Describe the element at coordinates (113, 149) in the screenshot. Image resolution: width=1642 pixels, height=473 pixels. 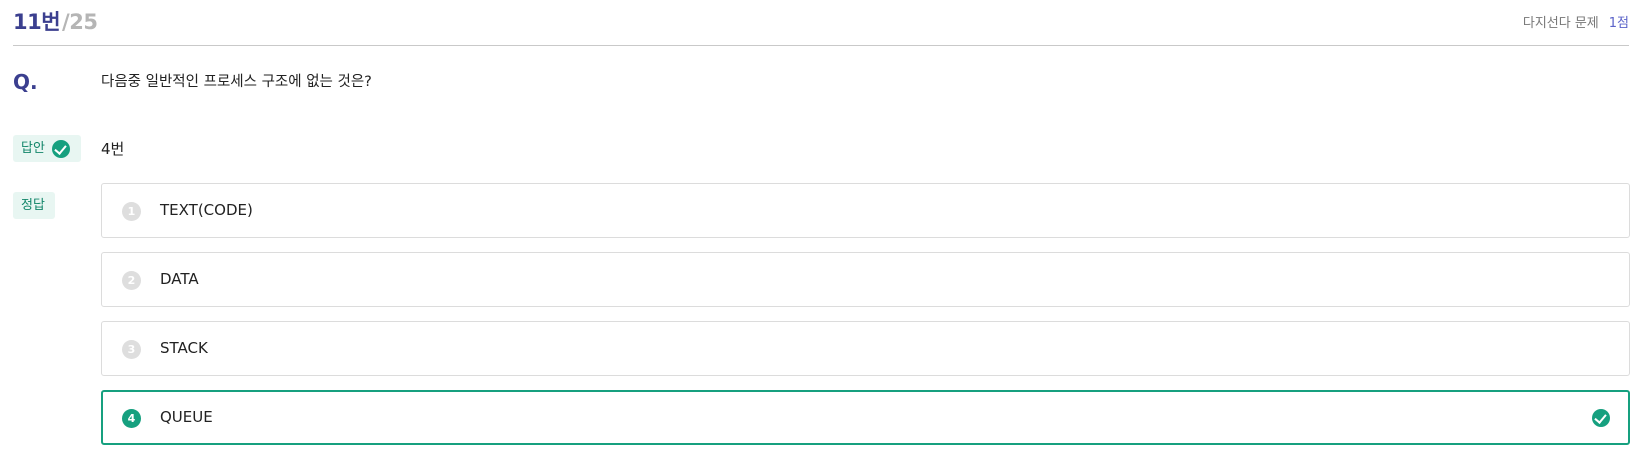
I see `submitted-answer-value: 4번` at that location.